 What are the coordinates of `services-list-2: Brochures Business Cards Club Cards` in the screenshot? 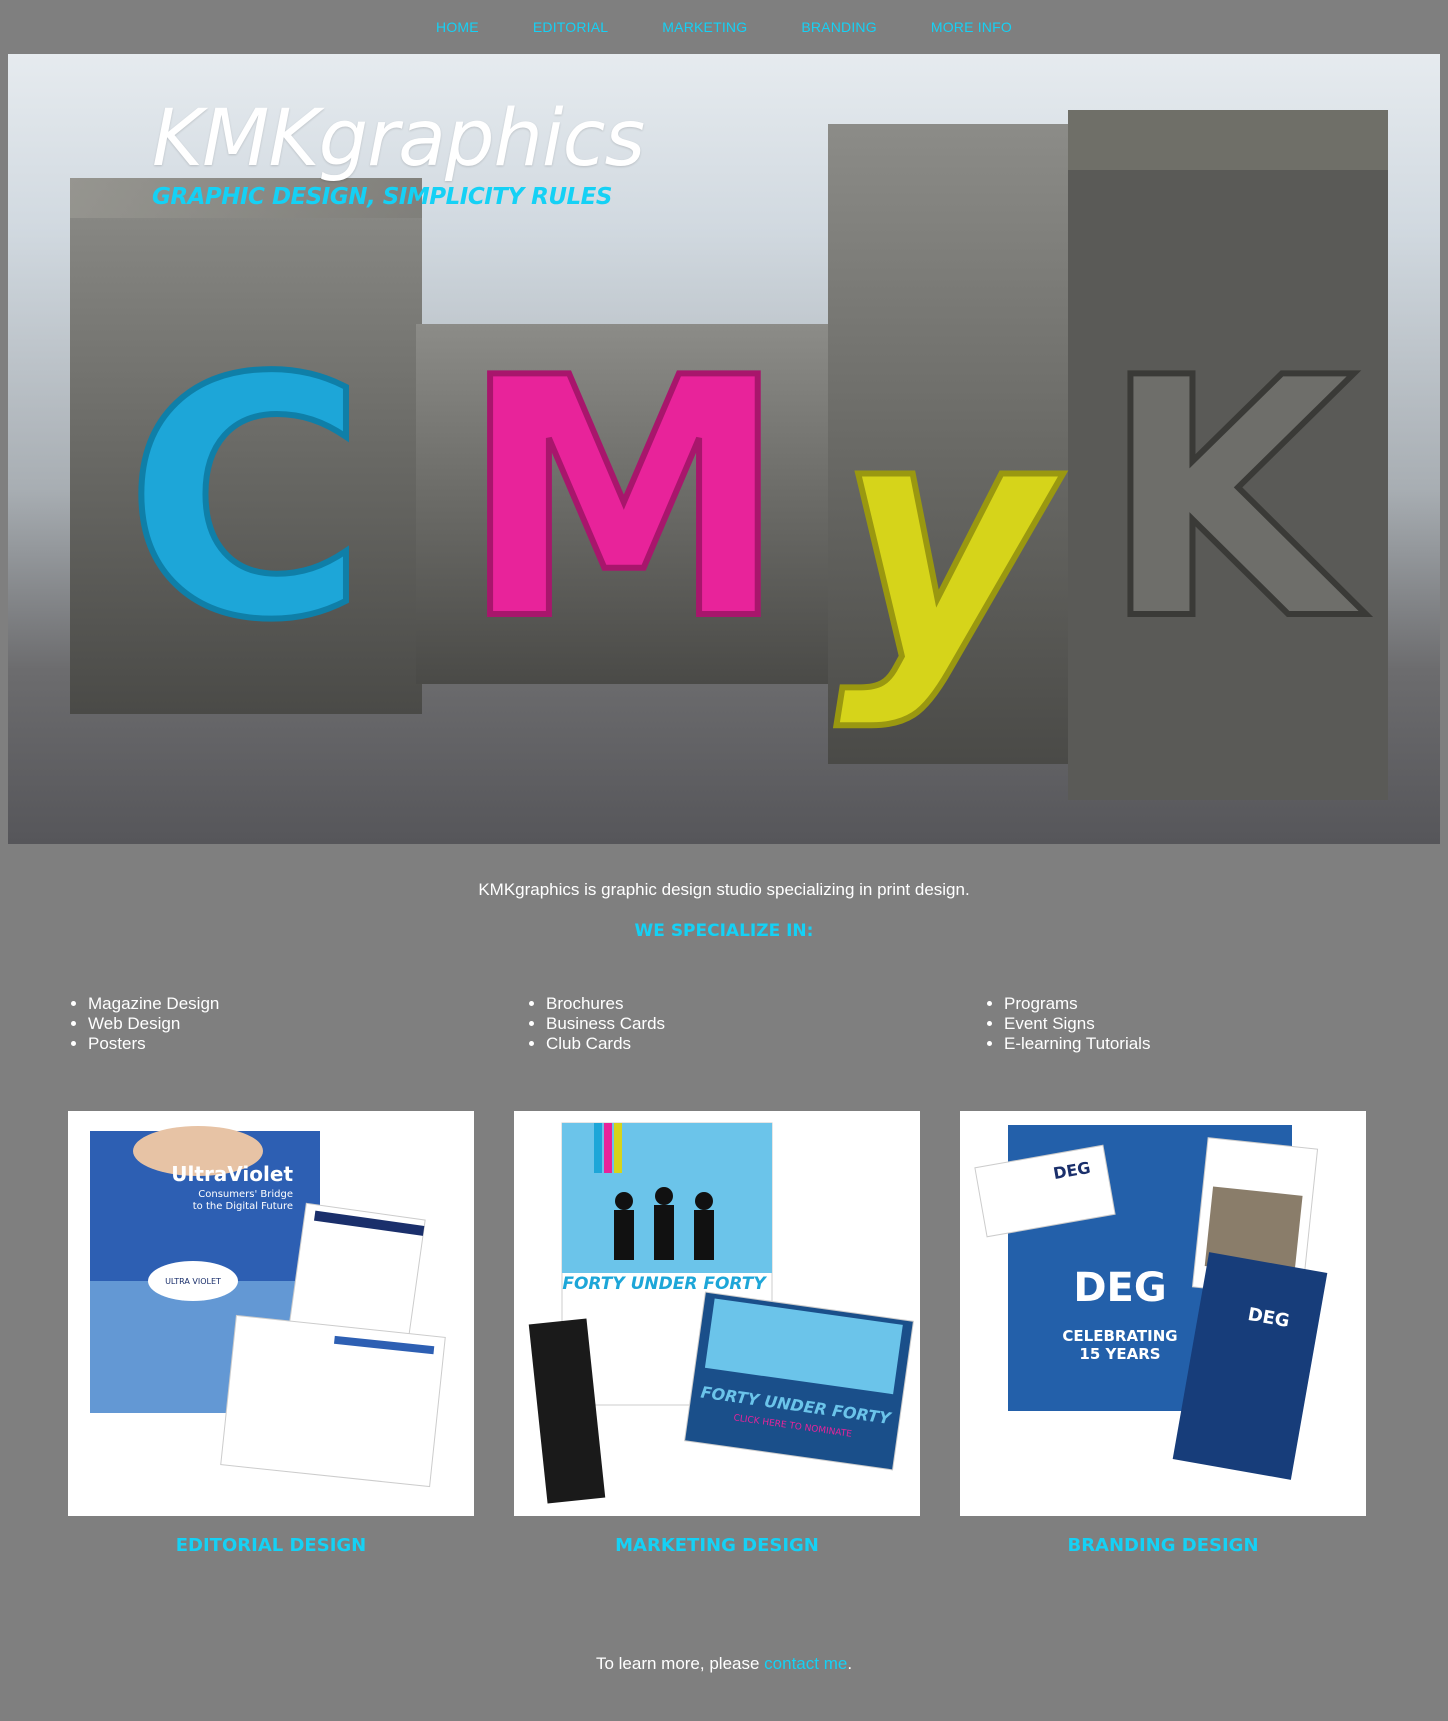 It's located at (595, 1024).